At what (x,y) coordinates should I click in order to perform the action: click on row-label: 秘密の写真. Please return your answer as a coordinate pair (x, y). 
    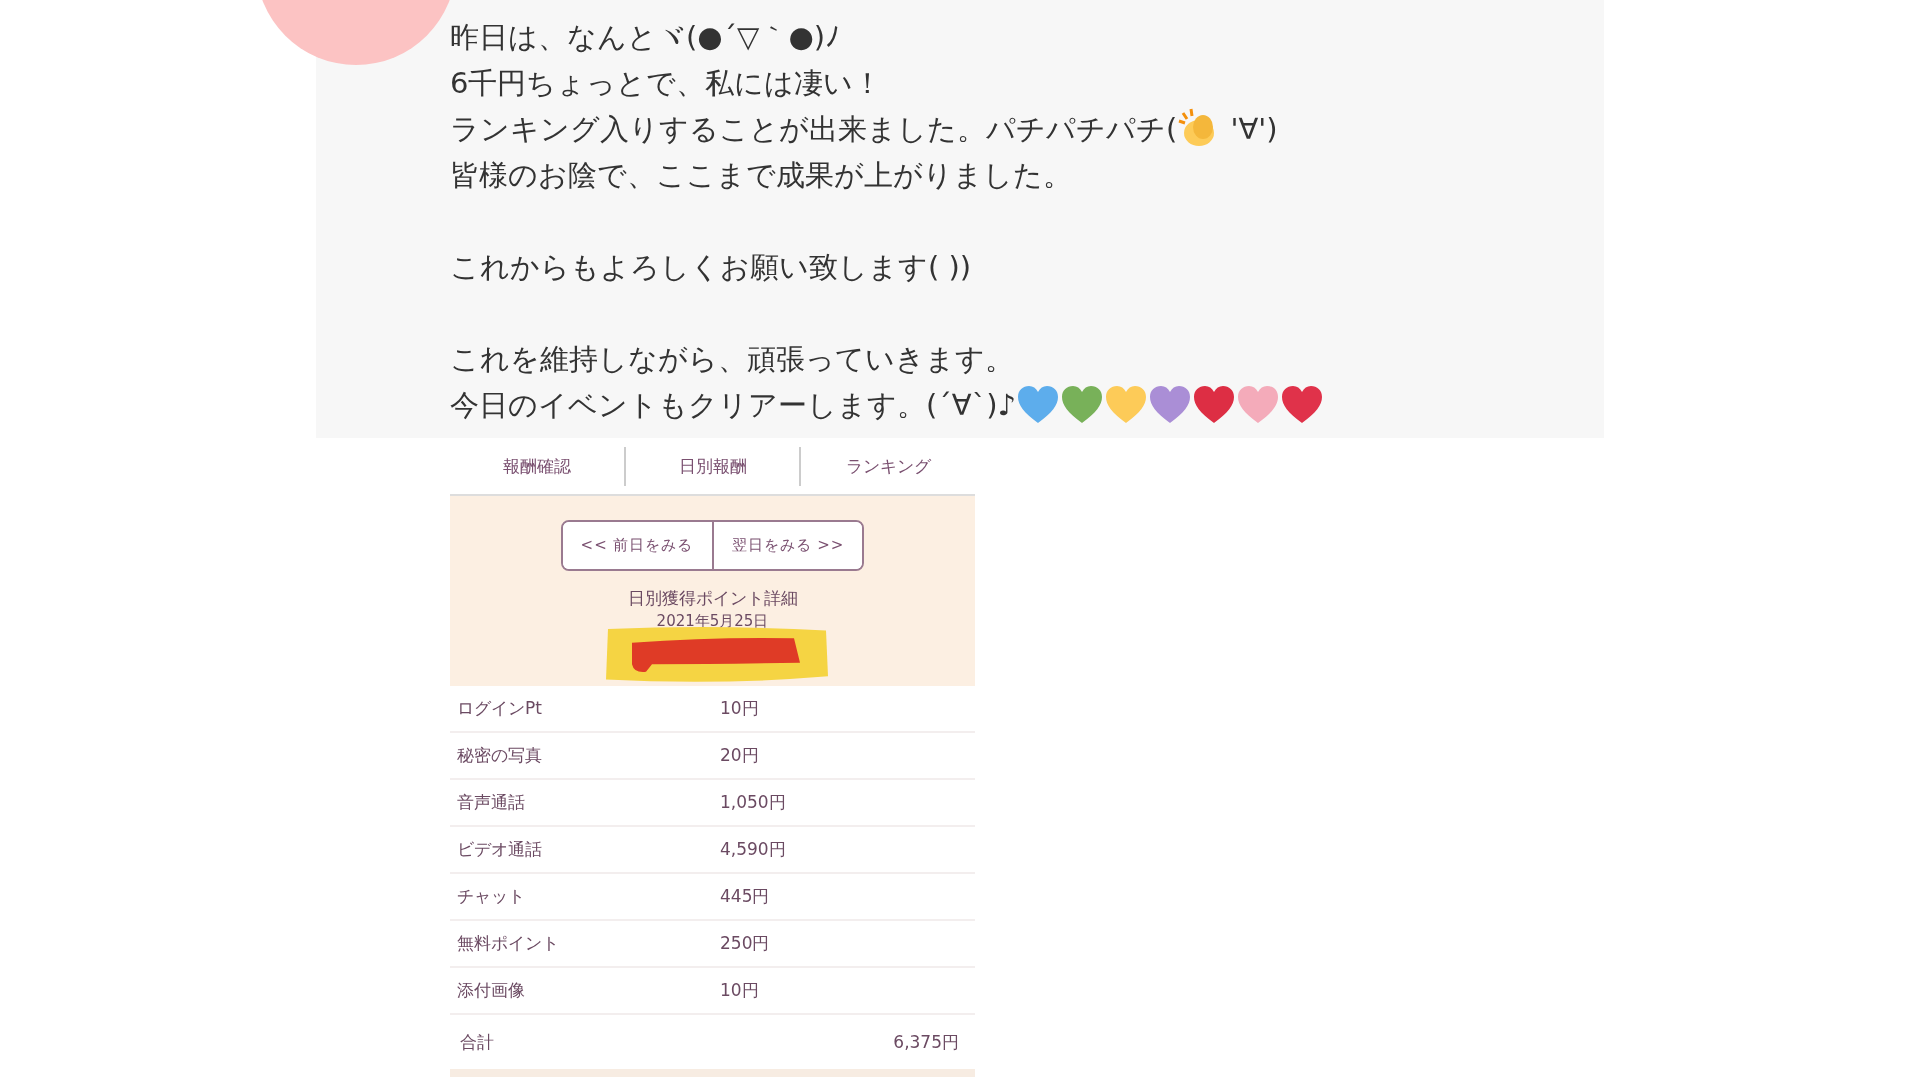
    Looking at the image, I should click on (499, 755).